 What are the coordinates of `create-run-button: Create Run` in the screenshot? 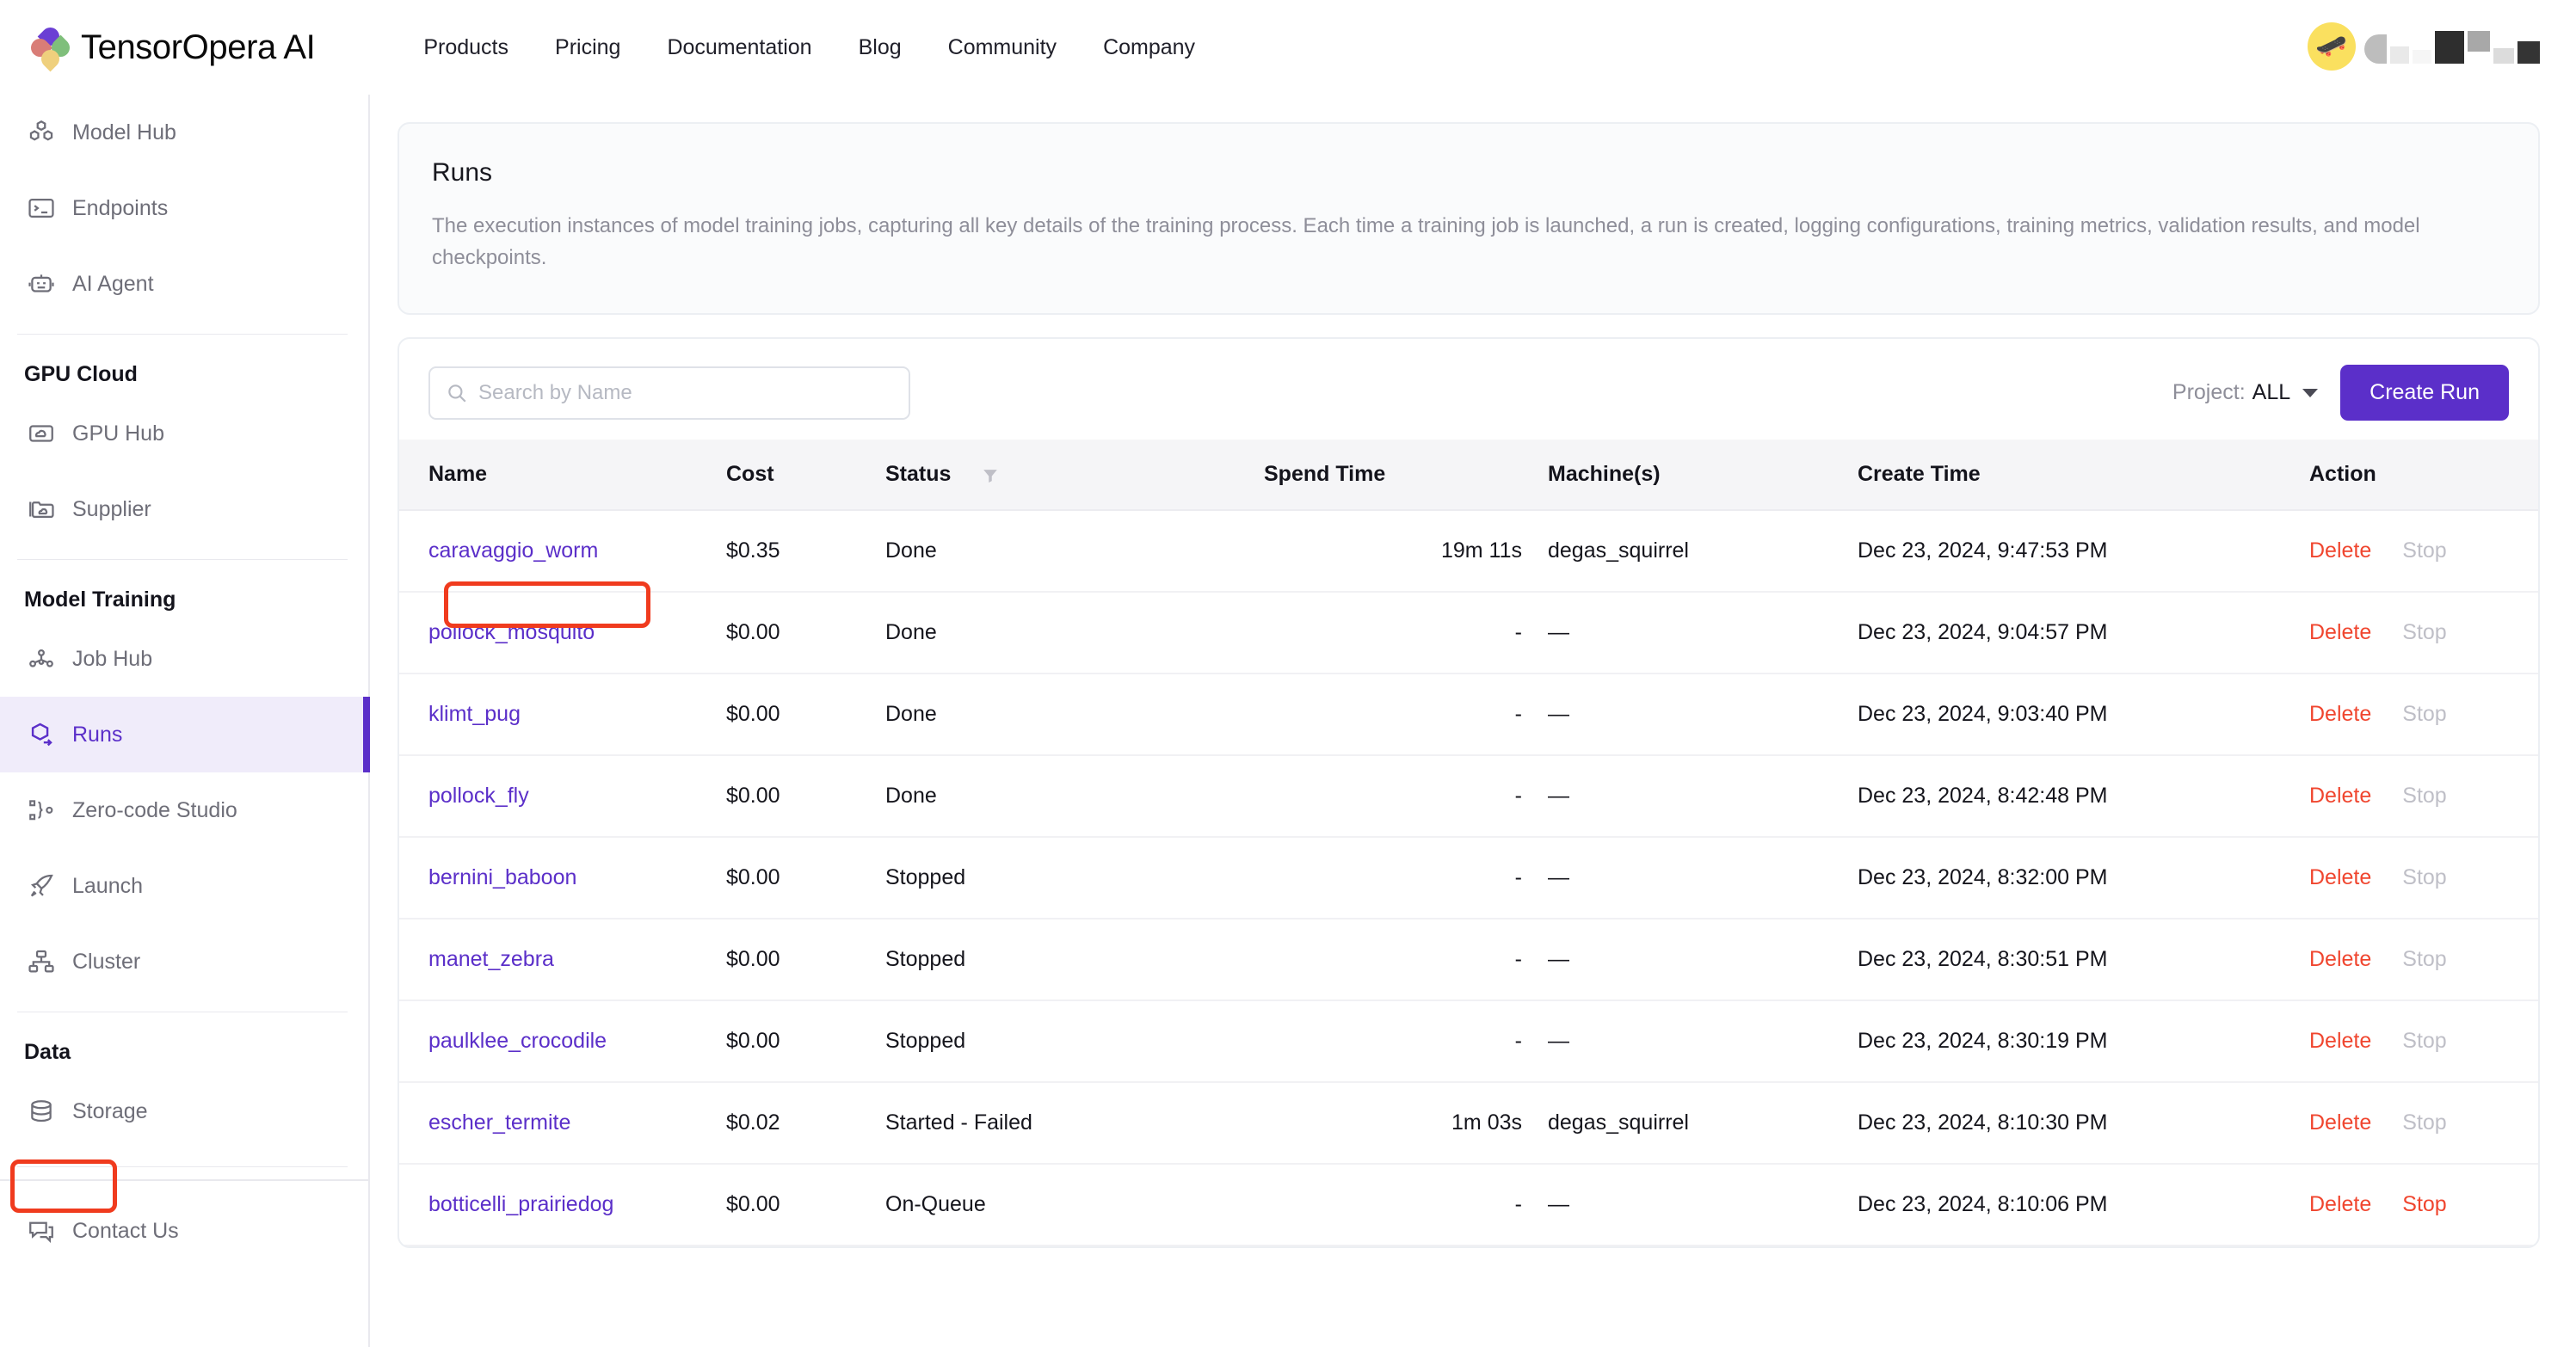 It's located at (2424, 393).